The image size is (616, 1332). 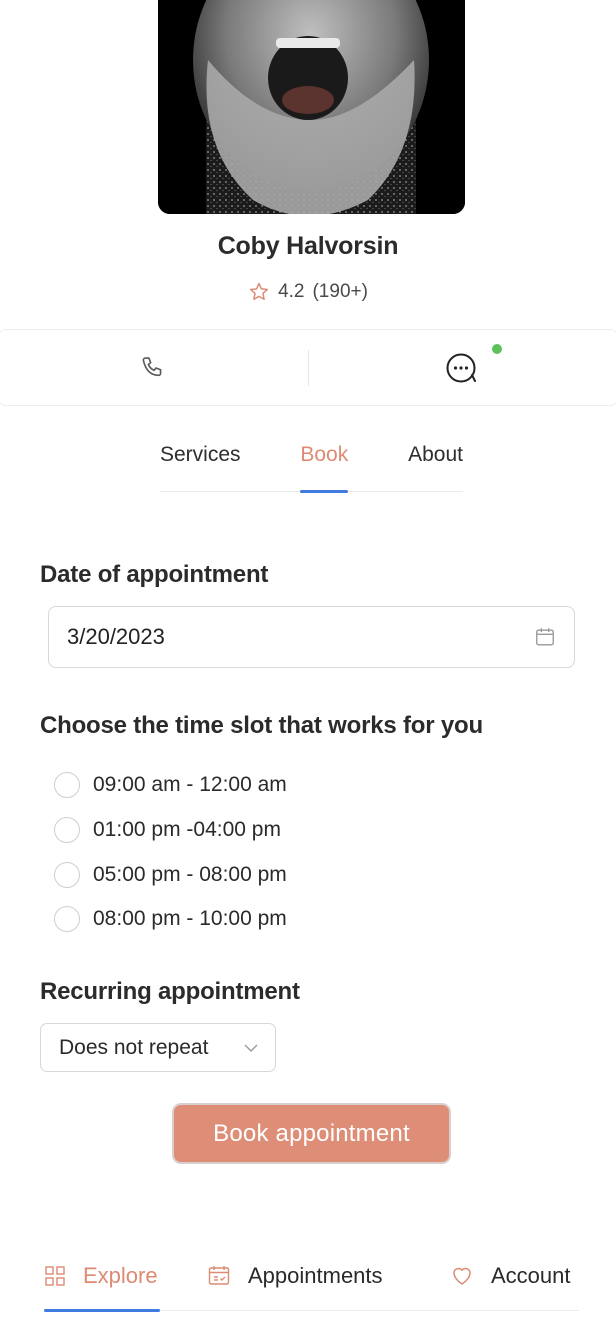 I want to click on bottom-nav: Explore Appointments Account, so click(x=311, y=1281).